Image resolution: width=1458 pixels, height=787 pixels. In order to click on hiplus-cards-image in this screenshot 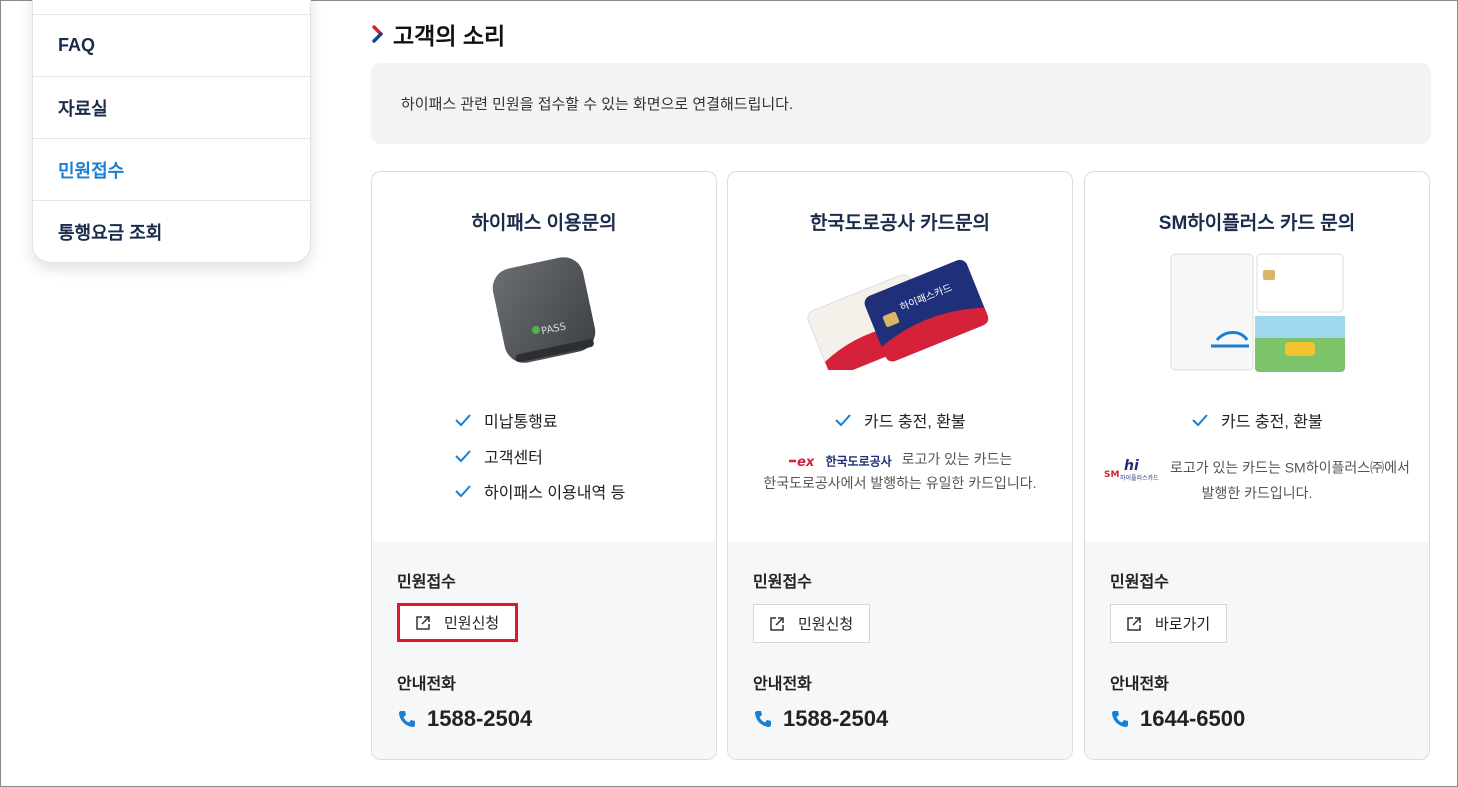, I will do `click(1257, 312)`.